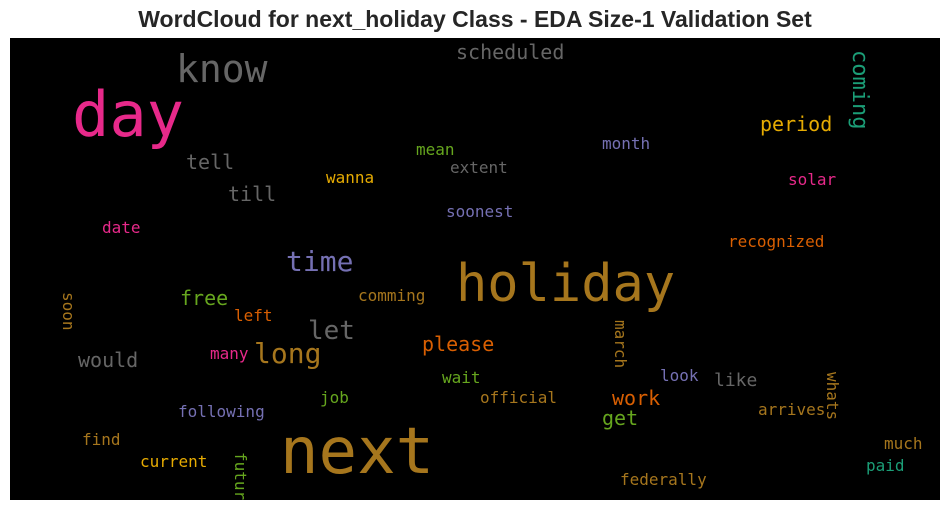 The width and height of the screenshot is (950, 511). Describe the element at coordinates (679, 375) in the screenshot. I see `word-look: look` at that location.